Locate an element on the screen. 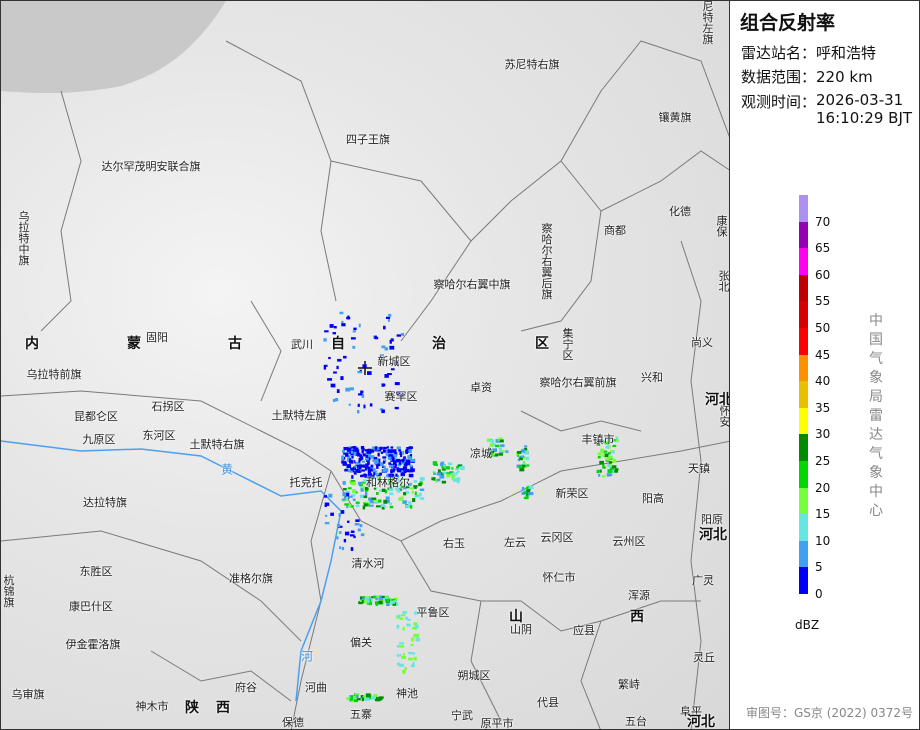  place-label: 天镇 is located at coordinates (699, 468).